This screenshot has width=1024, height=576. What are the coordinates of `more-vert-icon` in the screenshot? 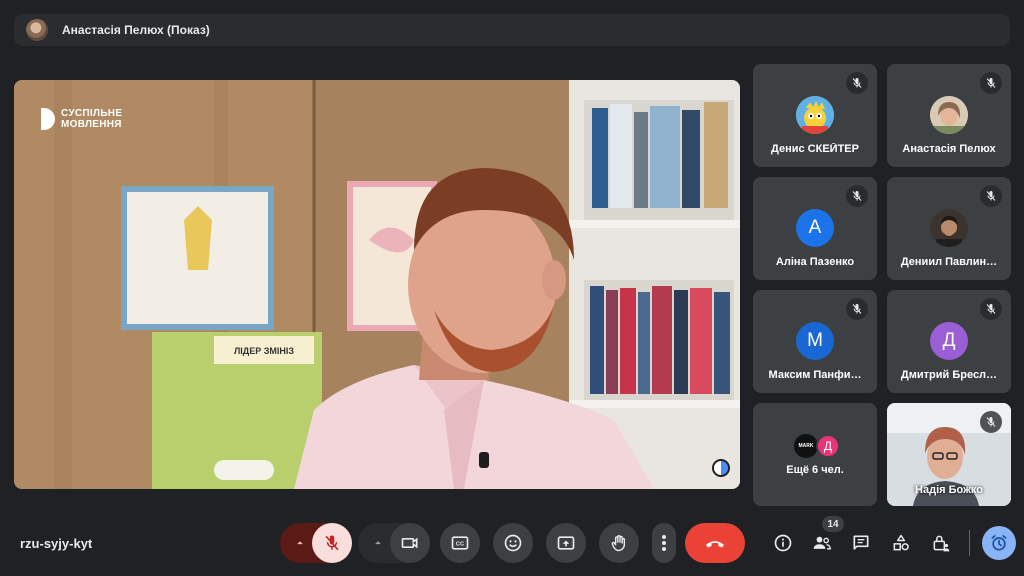 It's located at (664, 543).